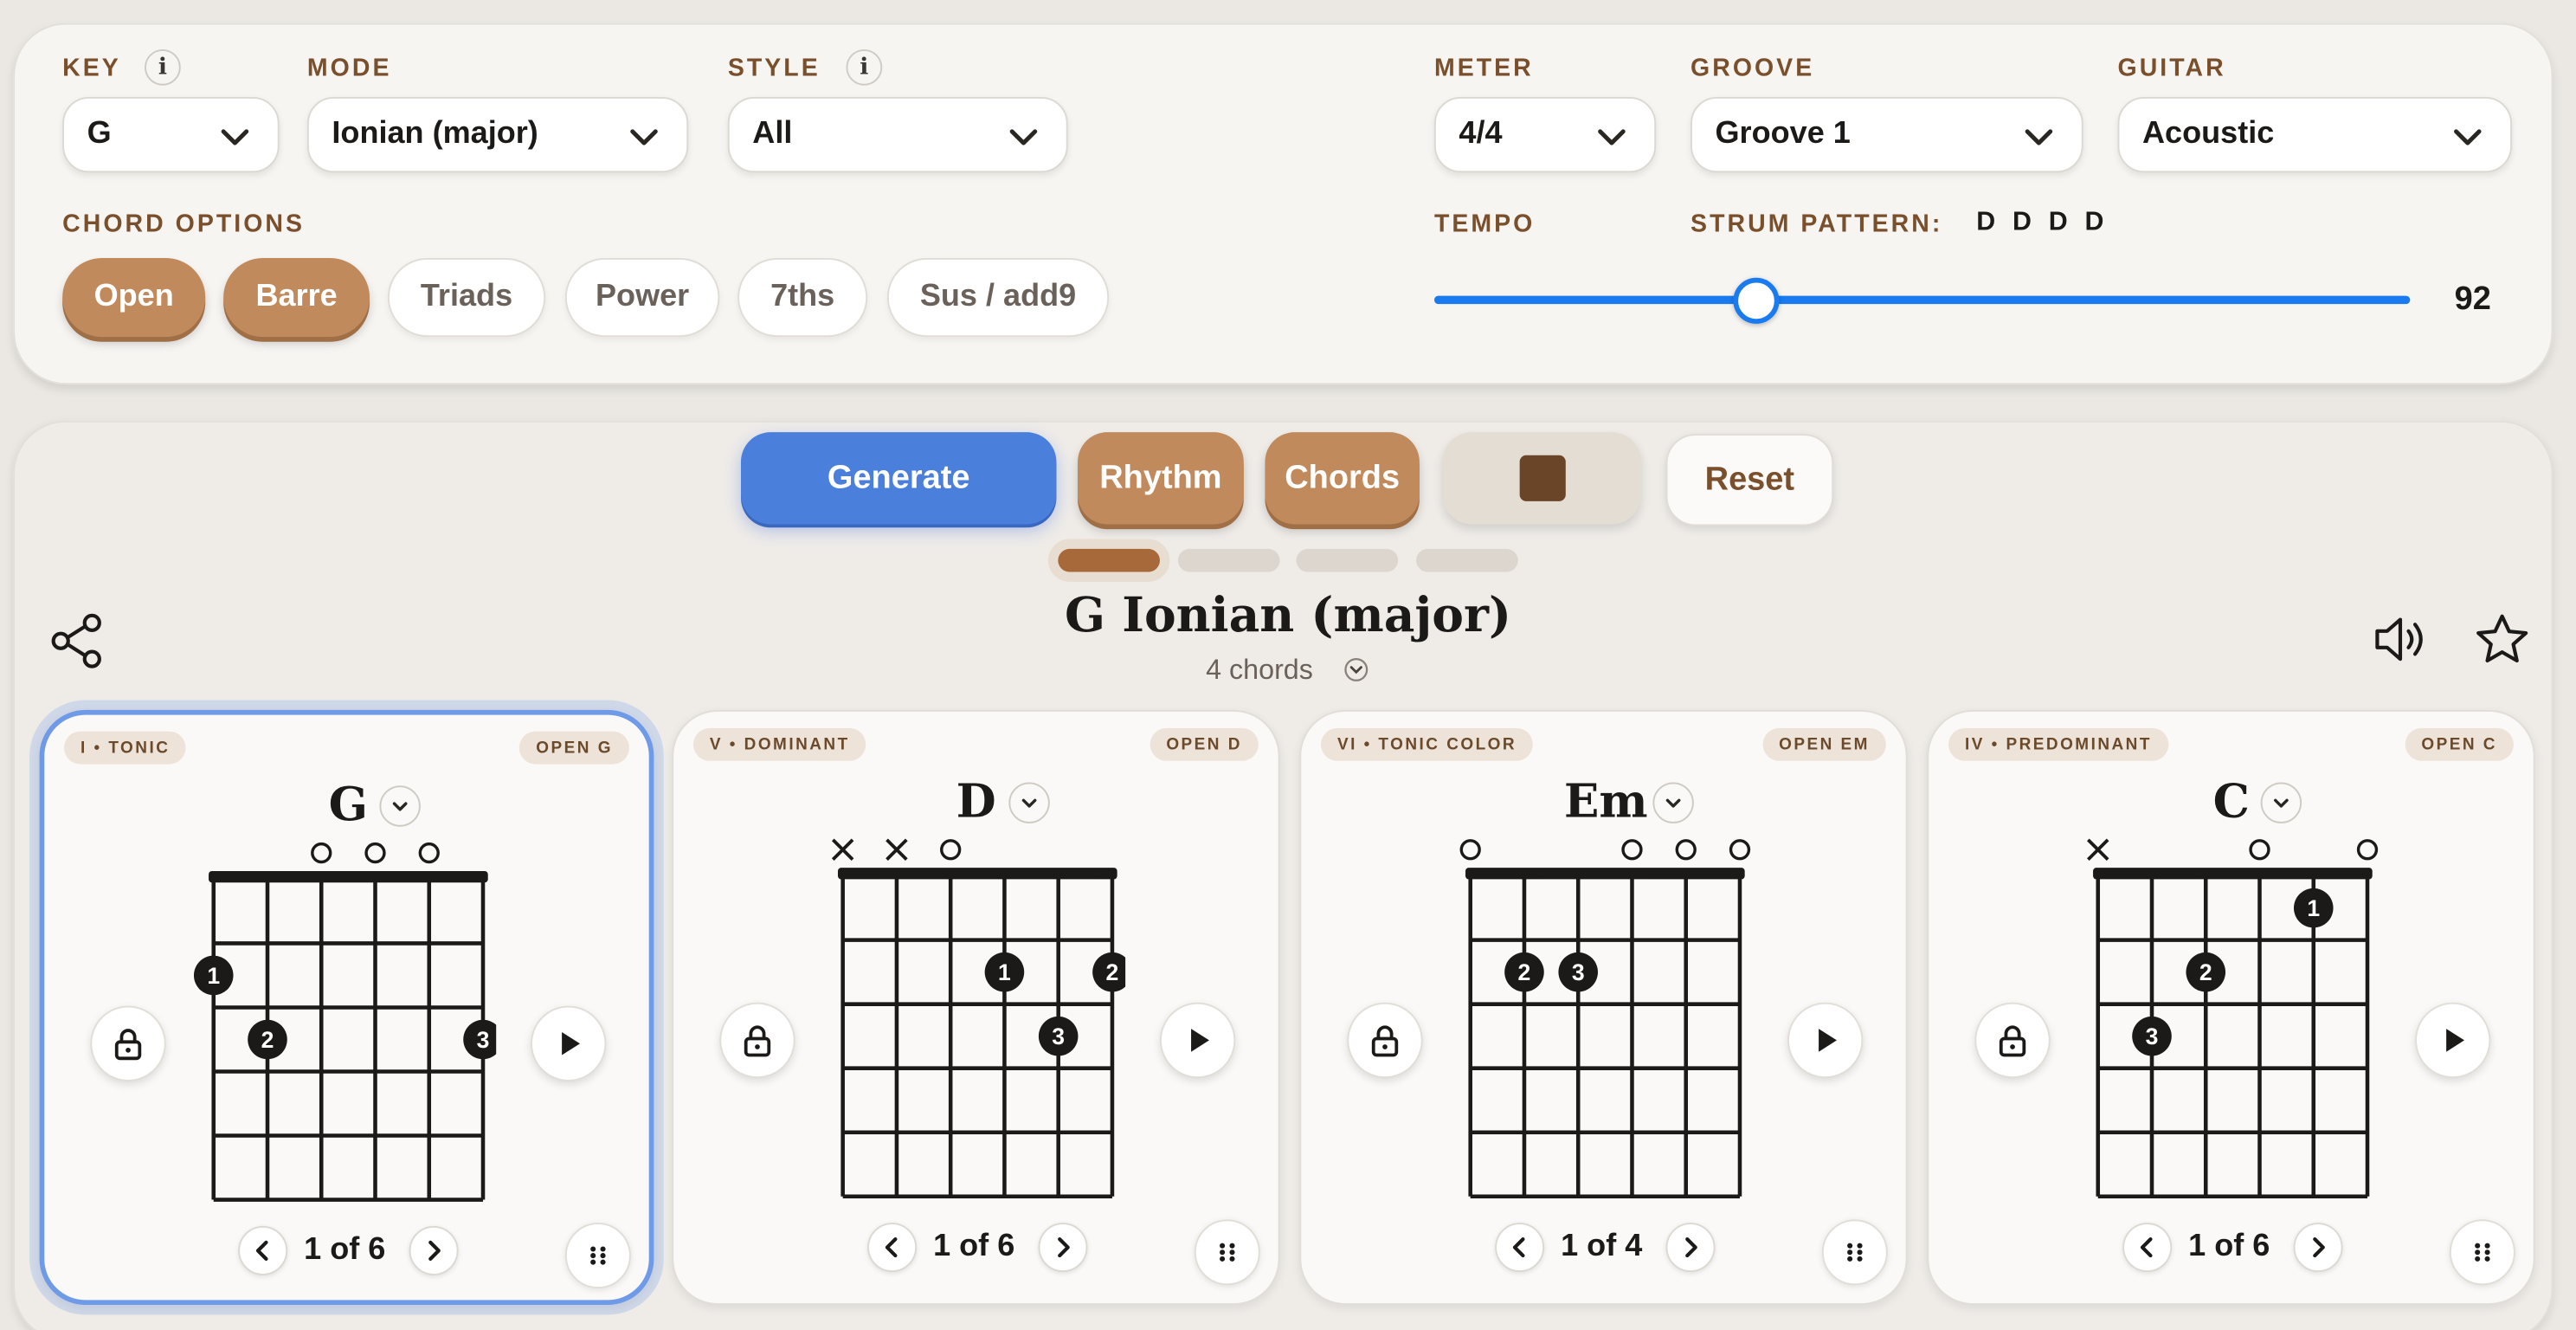 This screenshot has height=1330, width=2576. Describe the element at coordinates (466, 297) in the screenshot. I see `chord-option-triads: Triads` at that location.